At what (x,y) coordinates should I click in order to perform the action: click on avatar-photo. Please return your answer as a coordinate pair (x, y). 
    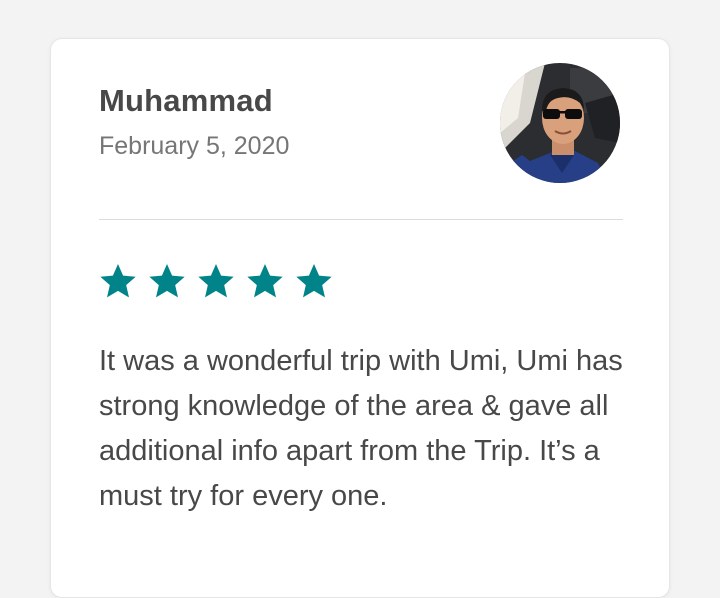
    Looking at the image, I should click on (560, 123).